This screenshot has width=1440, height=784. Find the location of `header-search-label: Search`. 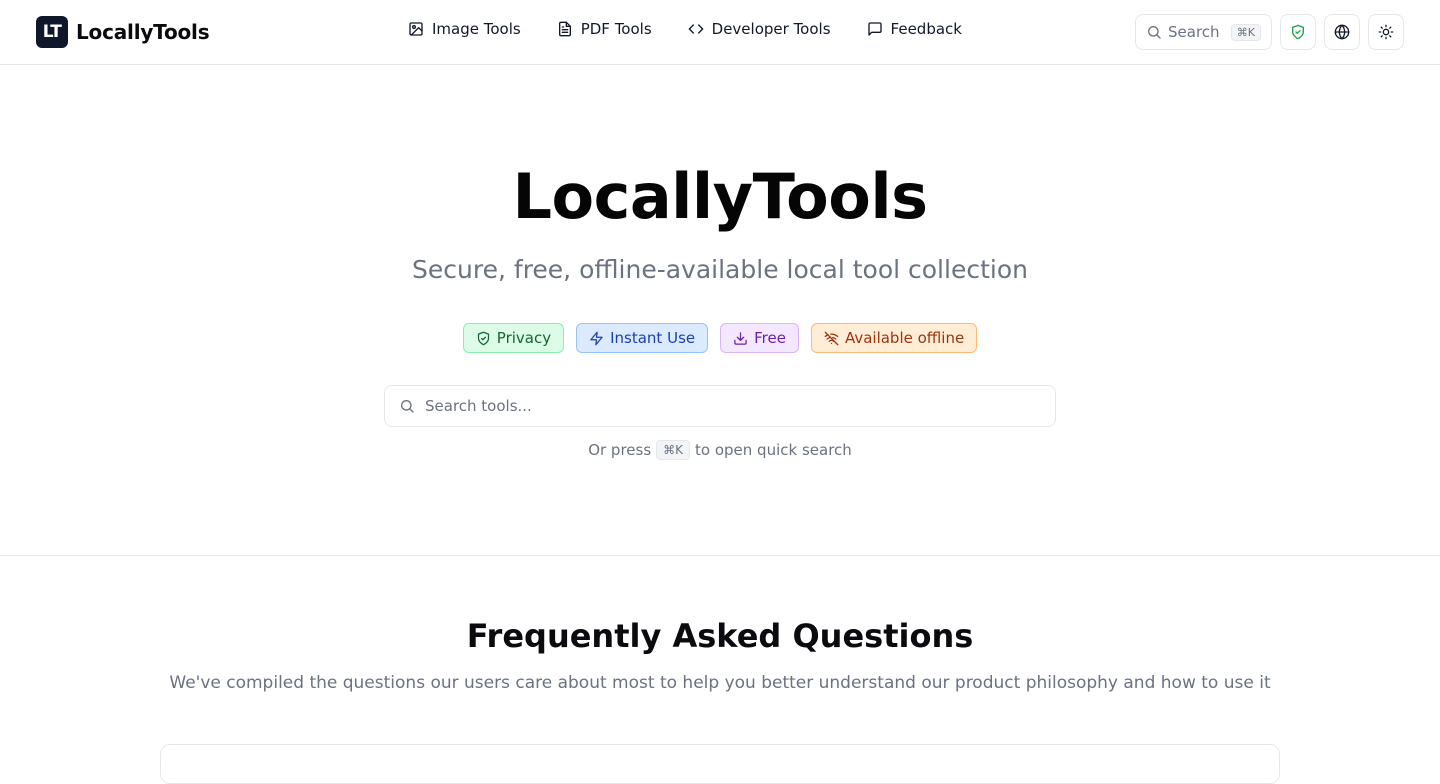

header-search-label: Search is located at coordinates (1194, 32).